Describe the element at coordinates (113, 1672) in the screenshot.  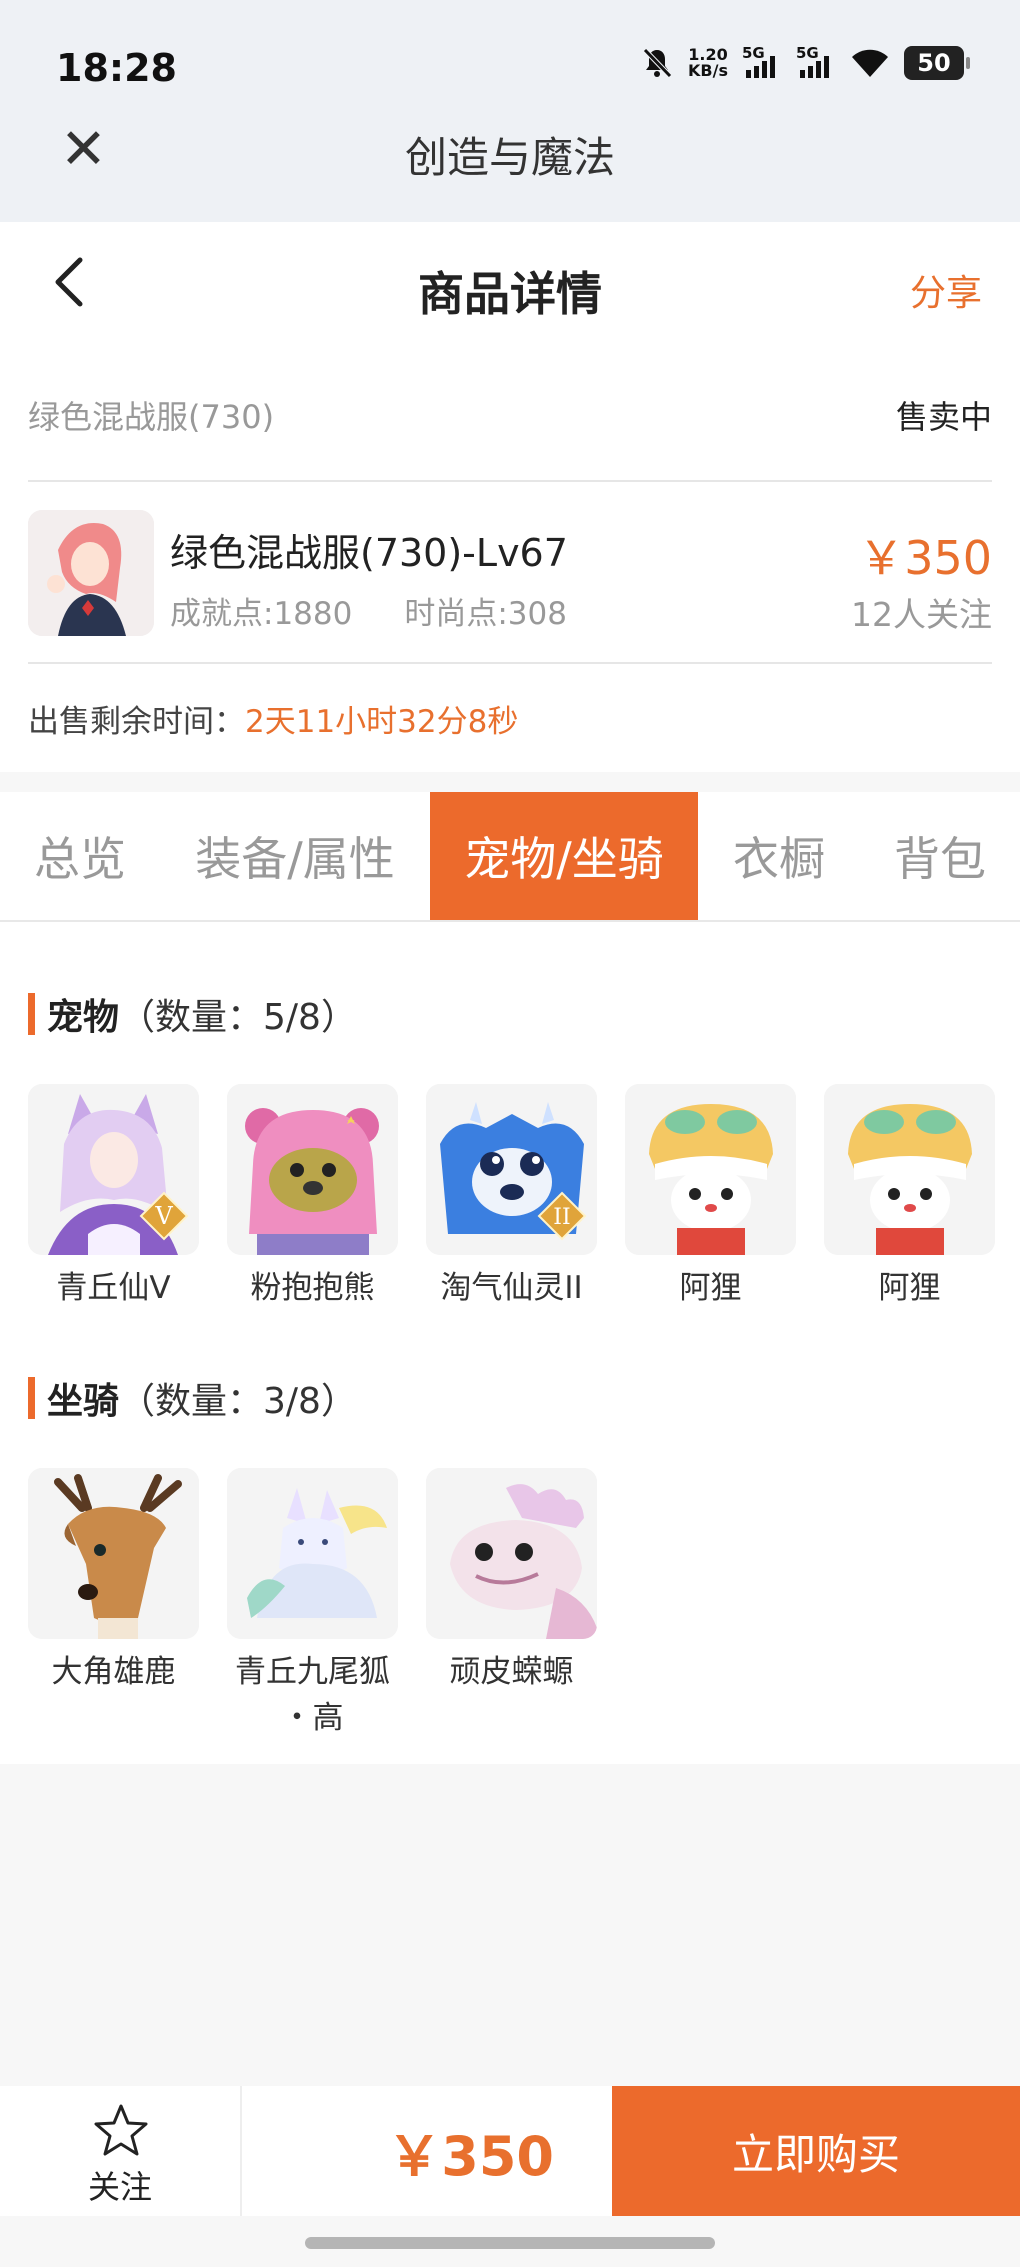
I see `mount-name: 大角雄鹿` at that location.